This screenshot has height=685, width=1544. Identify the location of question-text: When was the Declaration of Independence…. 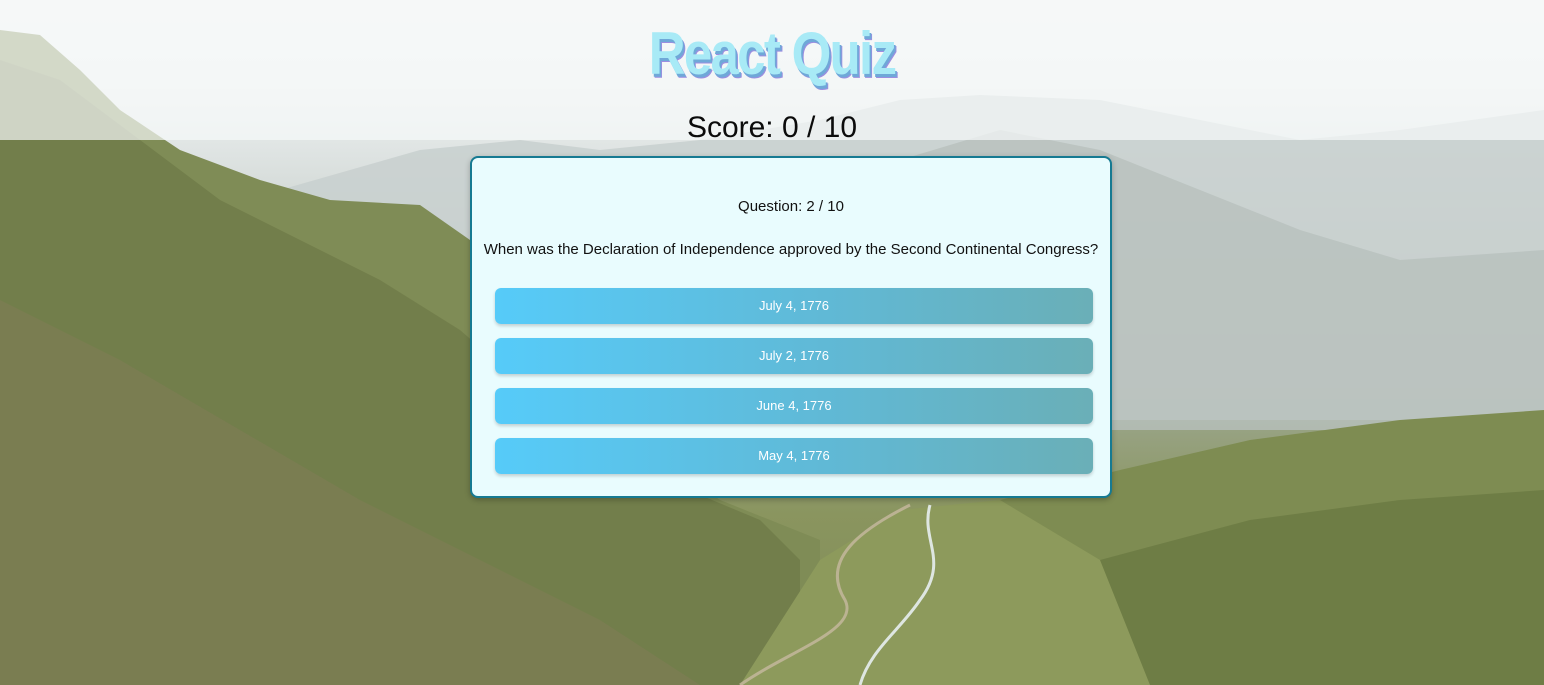
(791, 249).